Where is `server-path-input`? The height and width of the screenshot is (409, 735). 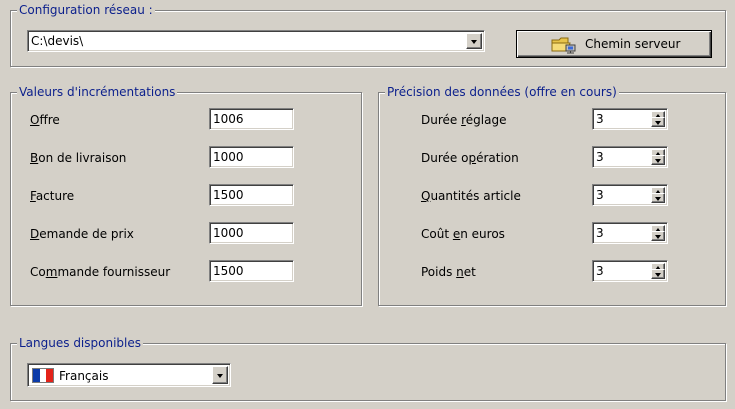 server-path-input is located at coordinates (247, 41).